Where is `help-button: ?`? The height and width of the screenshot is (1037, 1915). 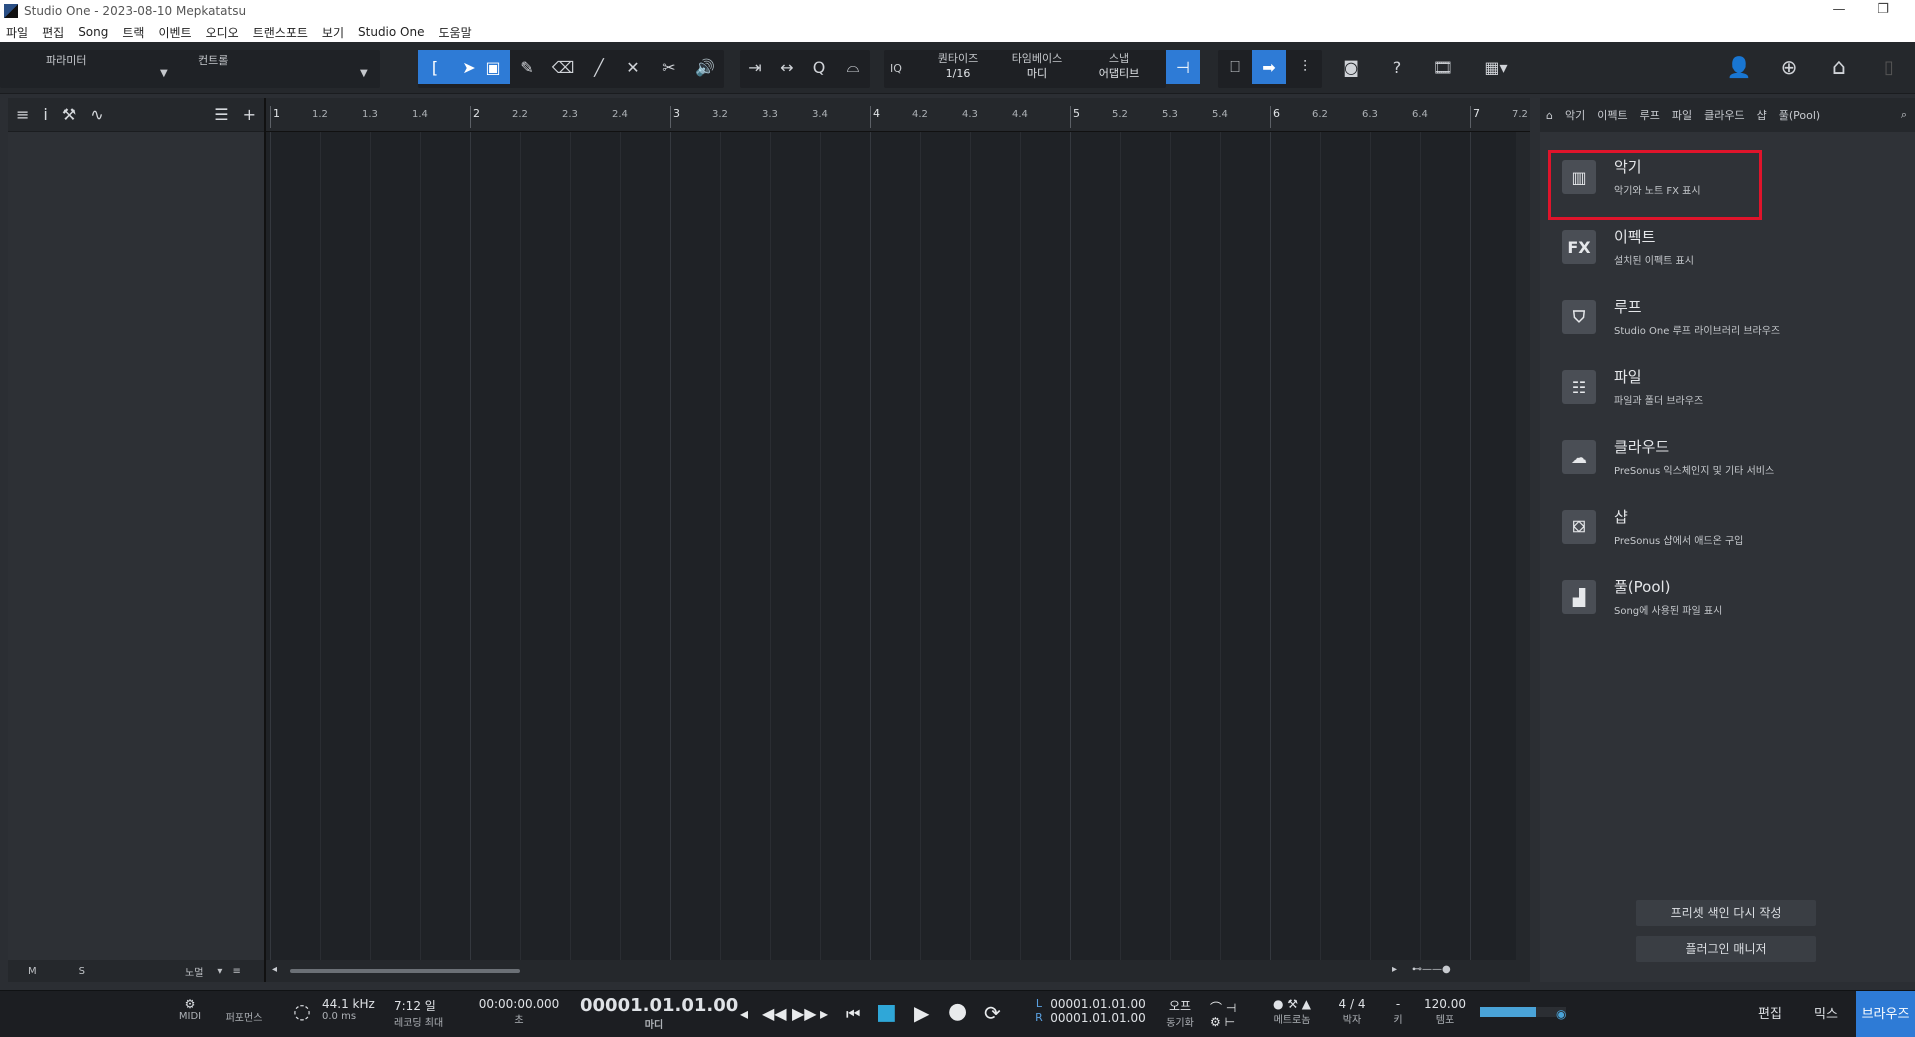 help-button: ? is located at coordinates (1397, 67).